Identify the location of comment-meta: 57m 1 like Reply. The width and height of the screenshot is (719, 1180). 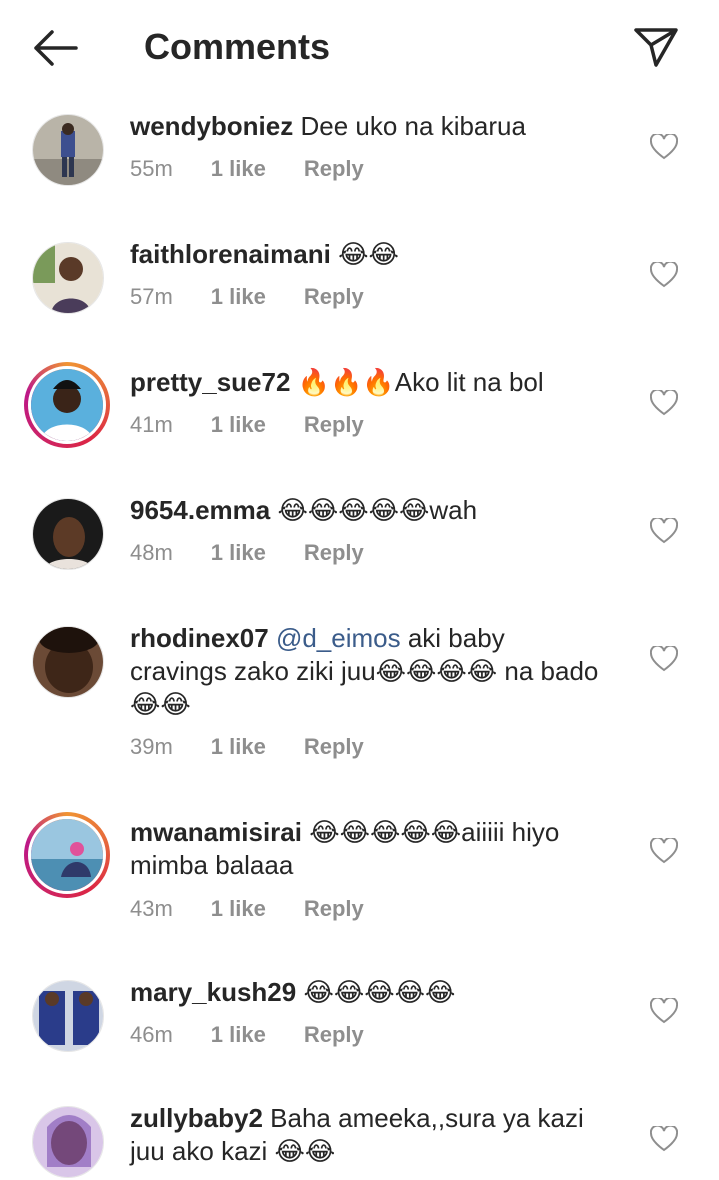
(266, 297).